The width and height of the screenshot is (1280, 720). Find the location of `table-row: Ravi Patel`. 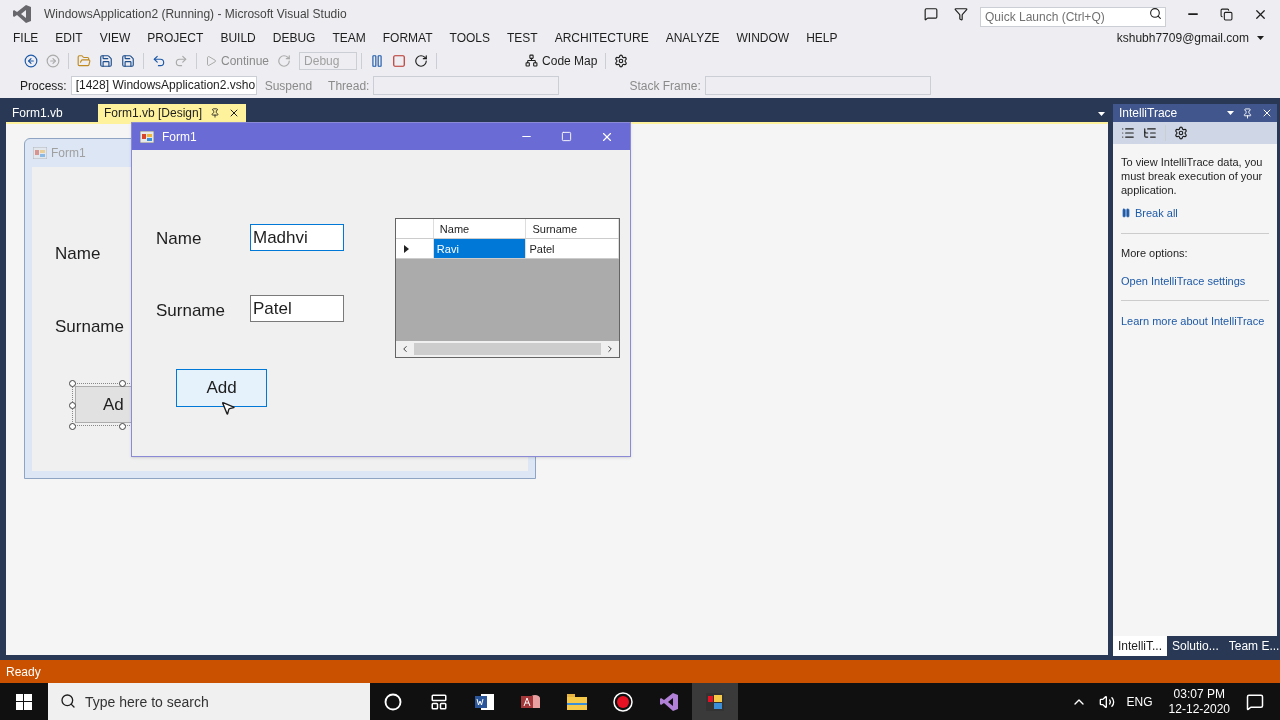

table-row: Ravi Patel is located at coordinates (507, 249).